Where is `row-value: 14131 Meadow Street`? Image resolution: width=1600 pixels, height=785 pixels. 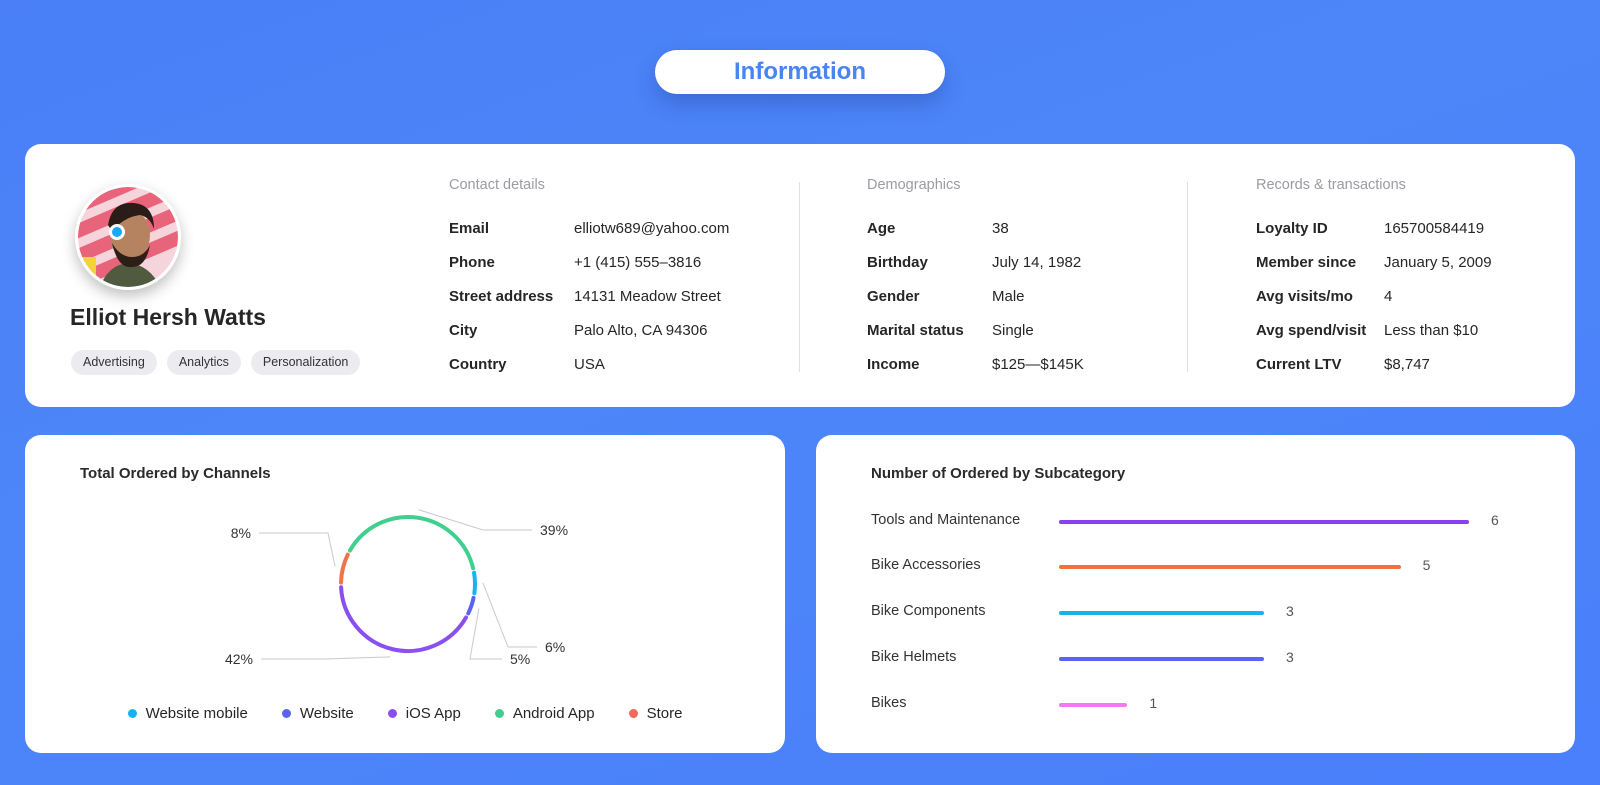
row-value: 14131 Meadow Street is located at coordinates (647, 296).